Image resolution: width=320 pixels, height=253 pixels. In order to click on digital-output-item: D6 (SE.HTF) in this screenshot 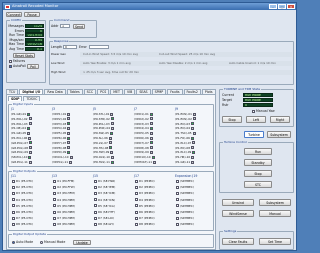, I will do `click(104, 212)`.